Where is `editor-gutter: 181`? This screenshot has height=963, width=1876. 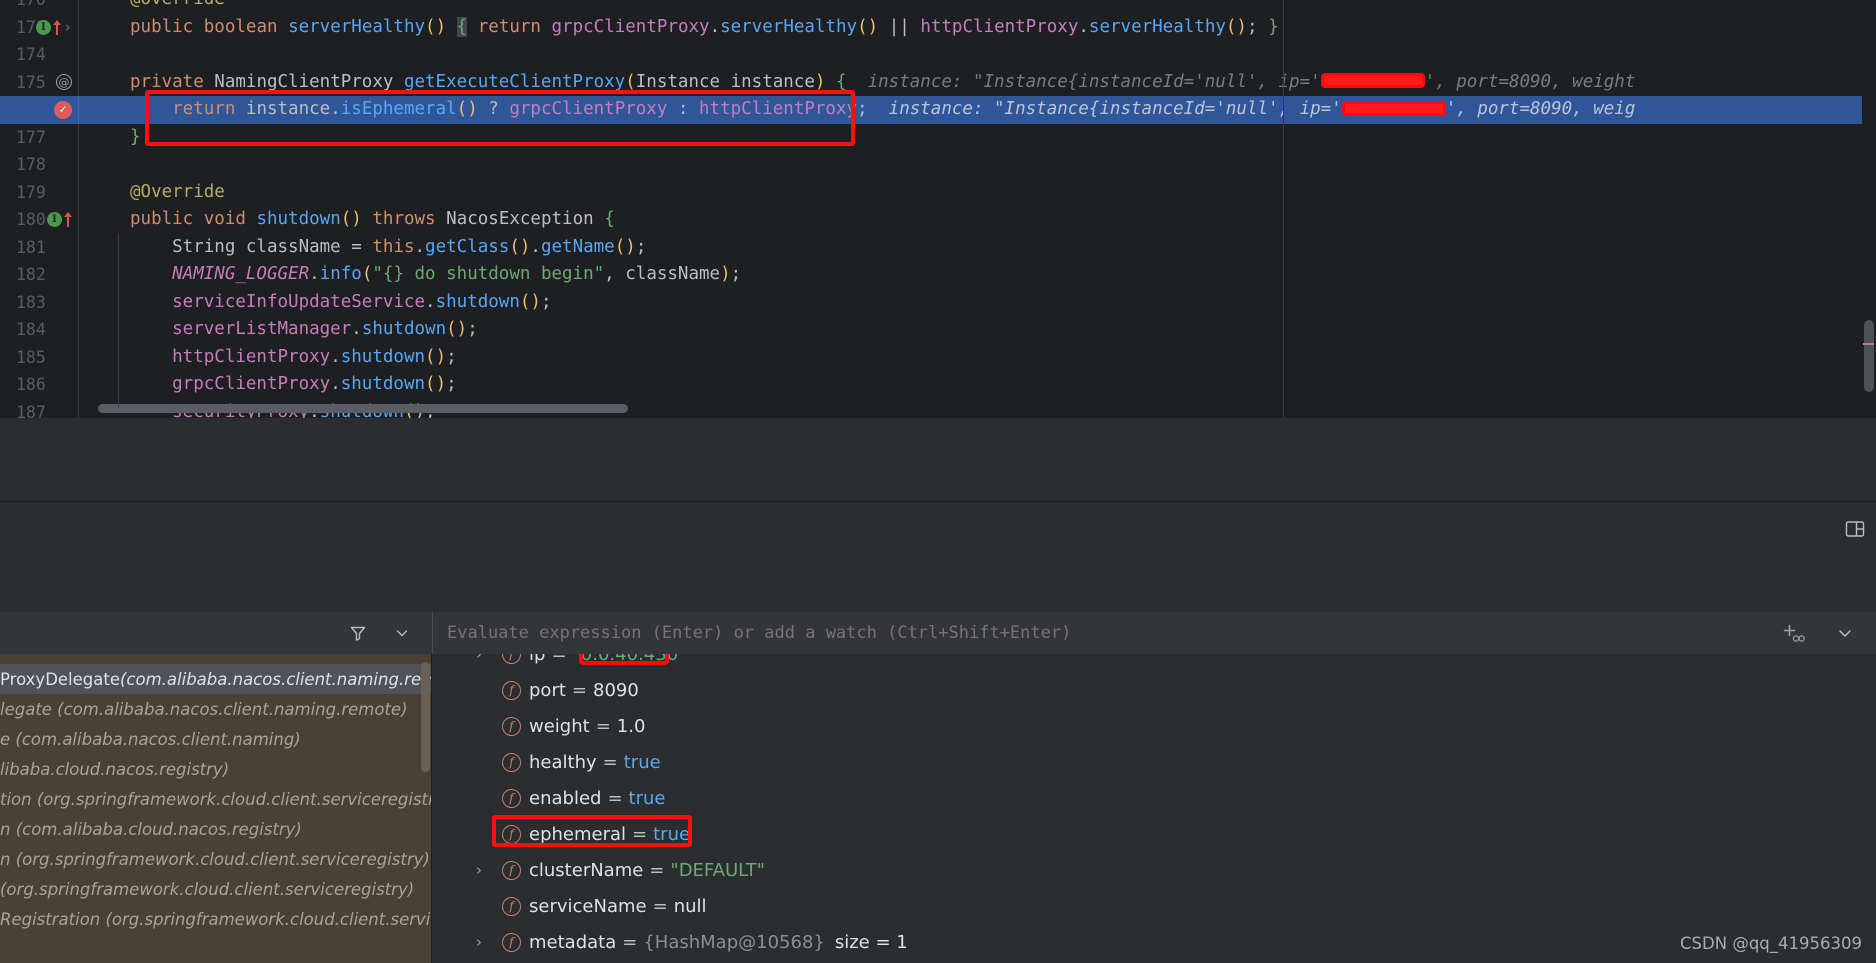 editor-gutter: 181 is located at coordinates (39, 247).